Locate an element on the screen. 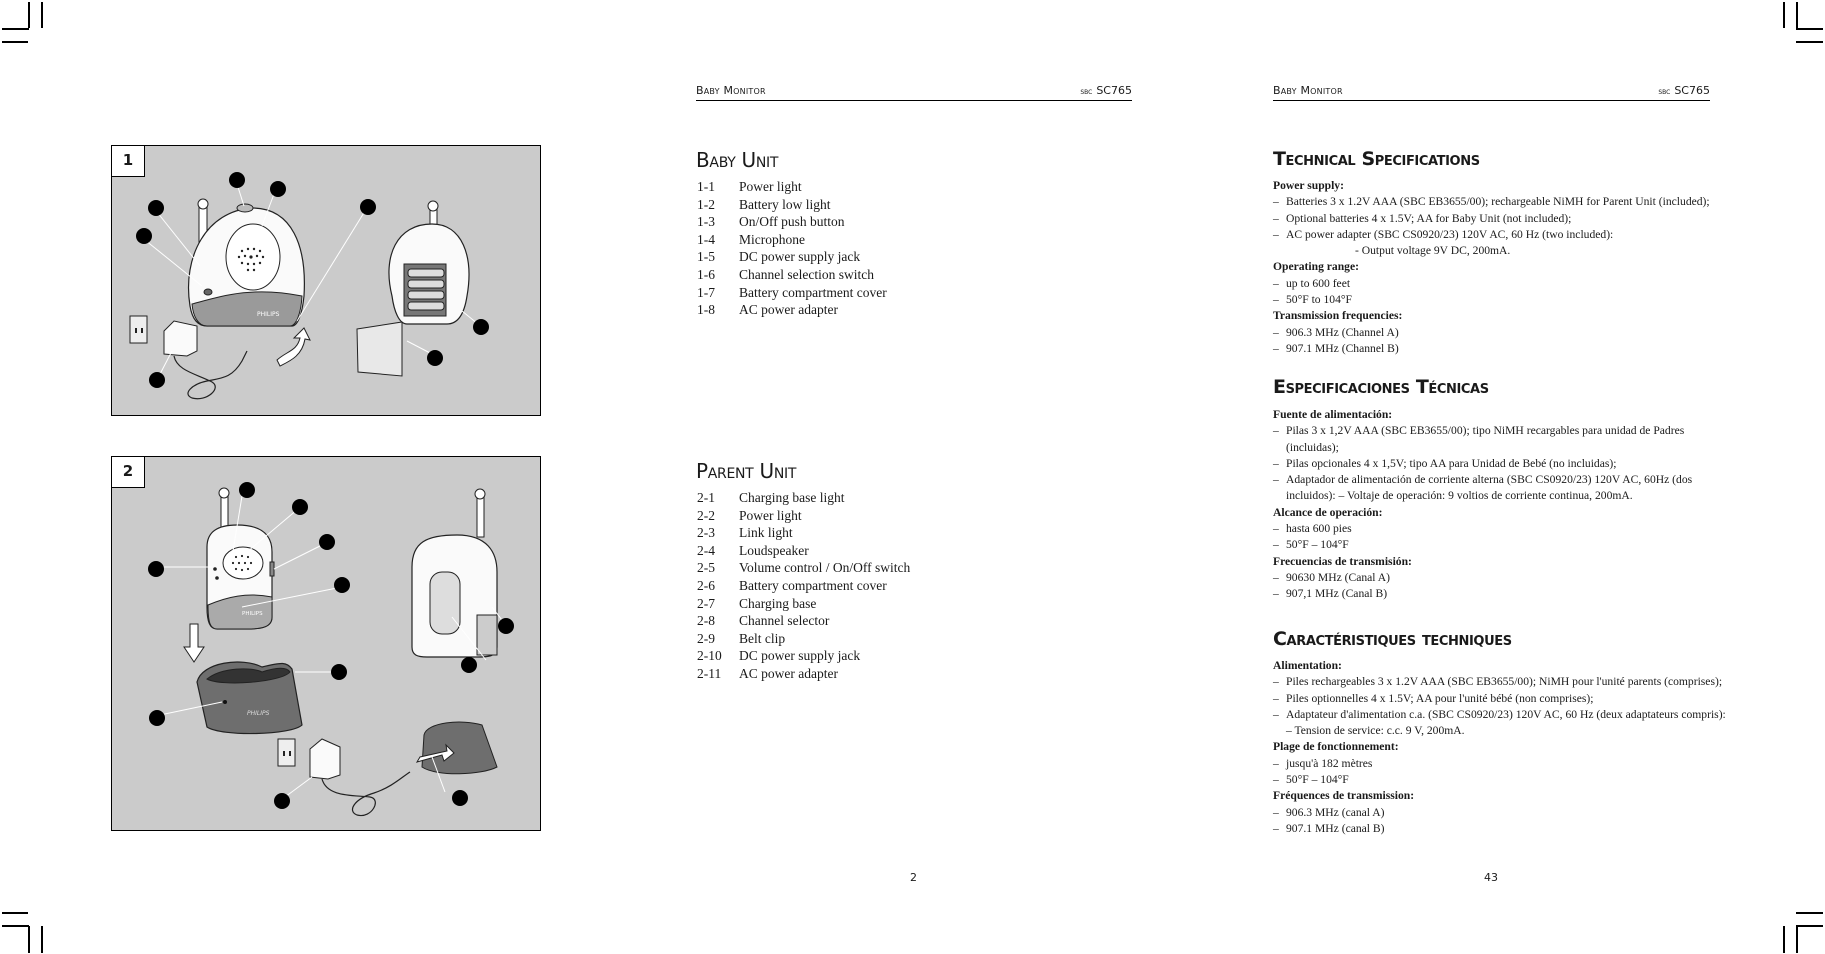 The width and height of the screenshot is (1825, 954). spec-label: Frecuencias de transmisión: is located at coordinates (1342, 561).